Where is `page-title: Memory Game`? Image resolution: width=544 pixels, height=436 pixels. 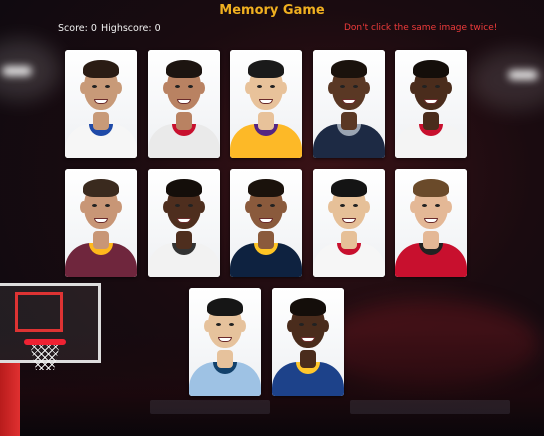 page-title: Memory Game is located at coordinates (272, 10).